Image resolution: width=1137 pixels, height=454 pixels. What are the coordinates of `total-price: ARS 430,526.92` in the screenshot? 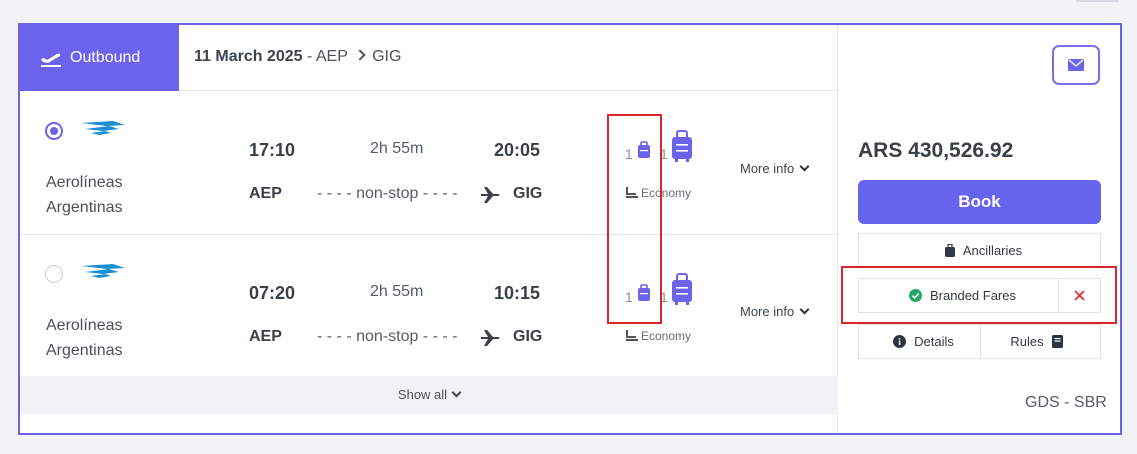 It's located at (936, 150).